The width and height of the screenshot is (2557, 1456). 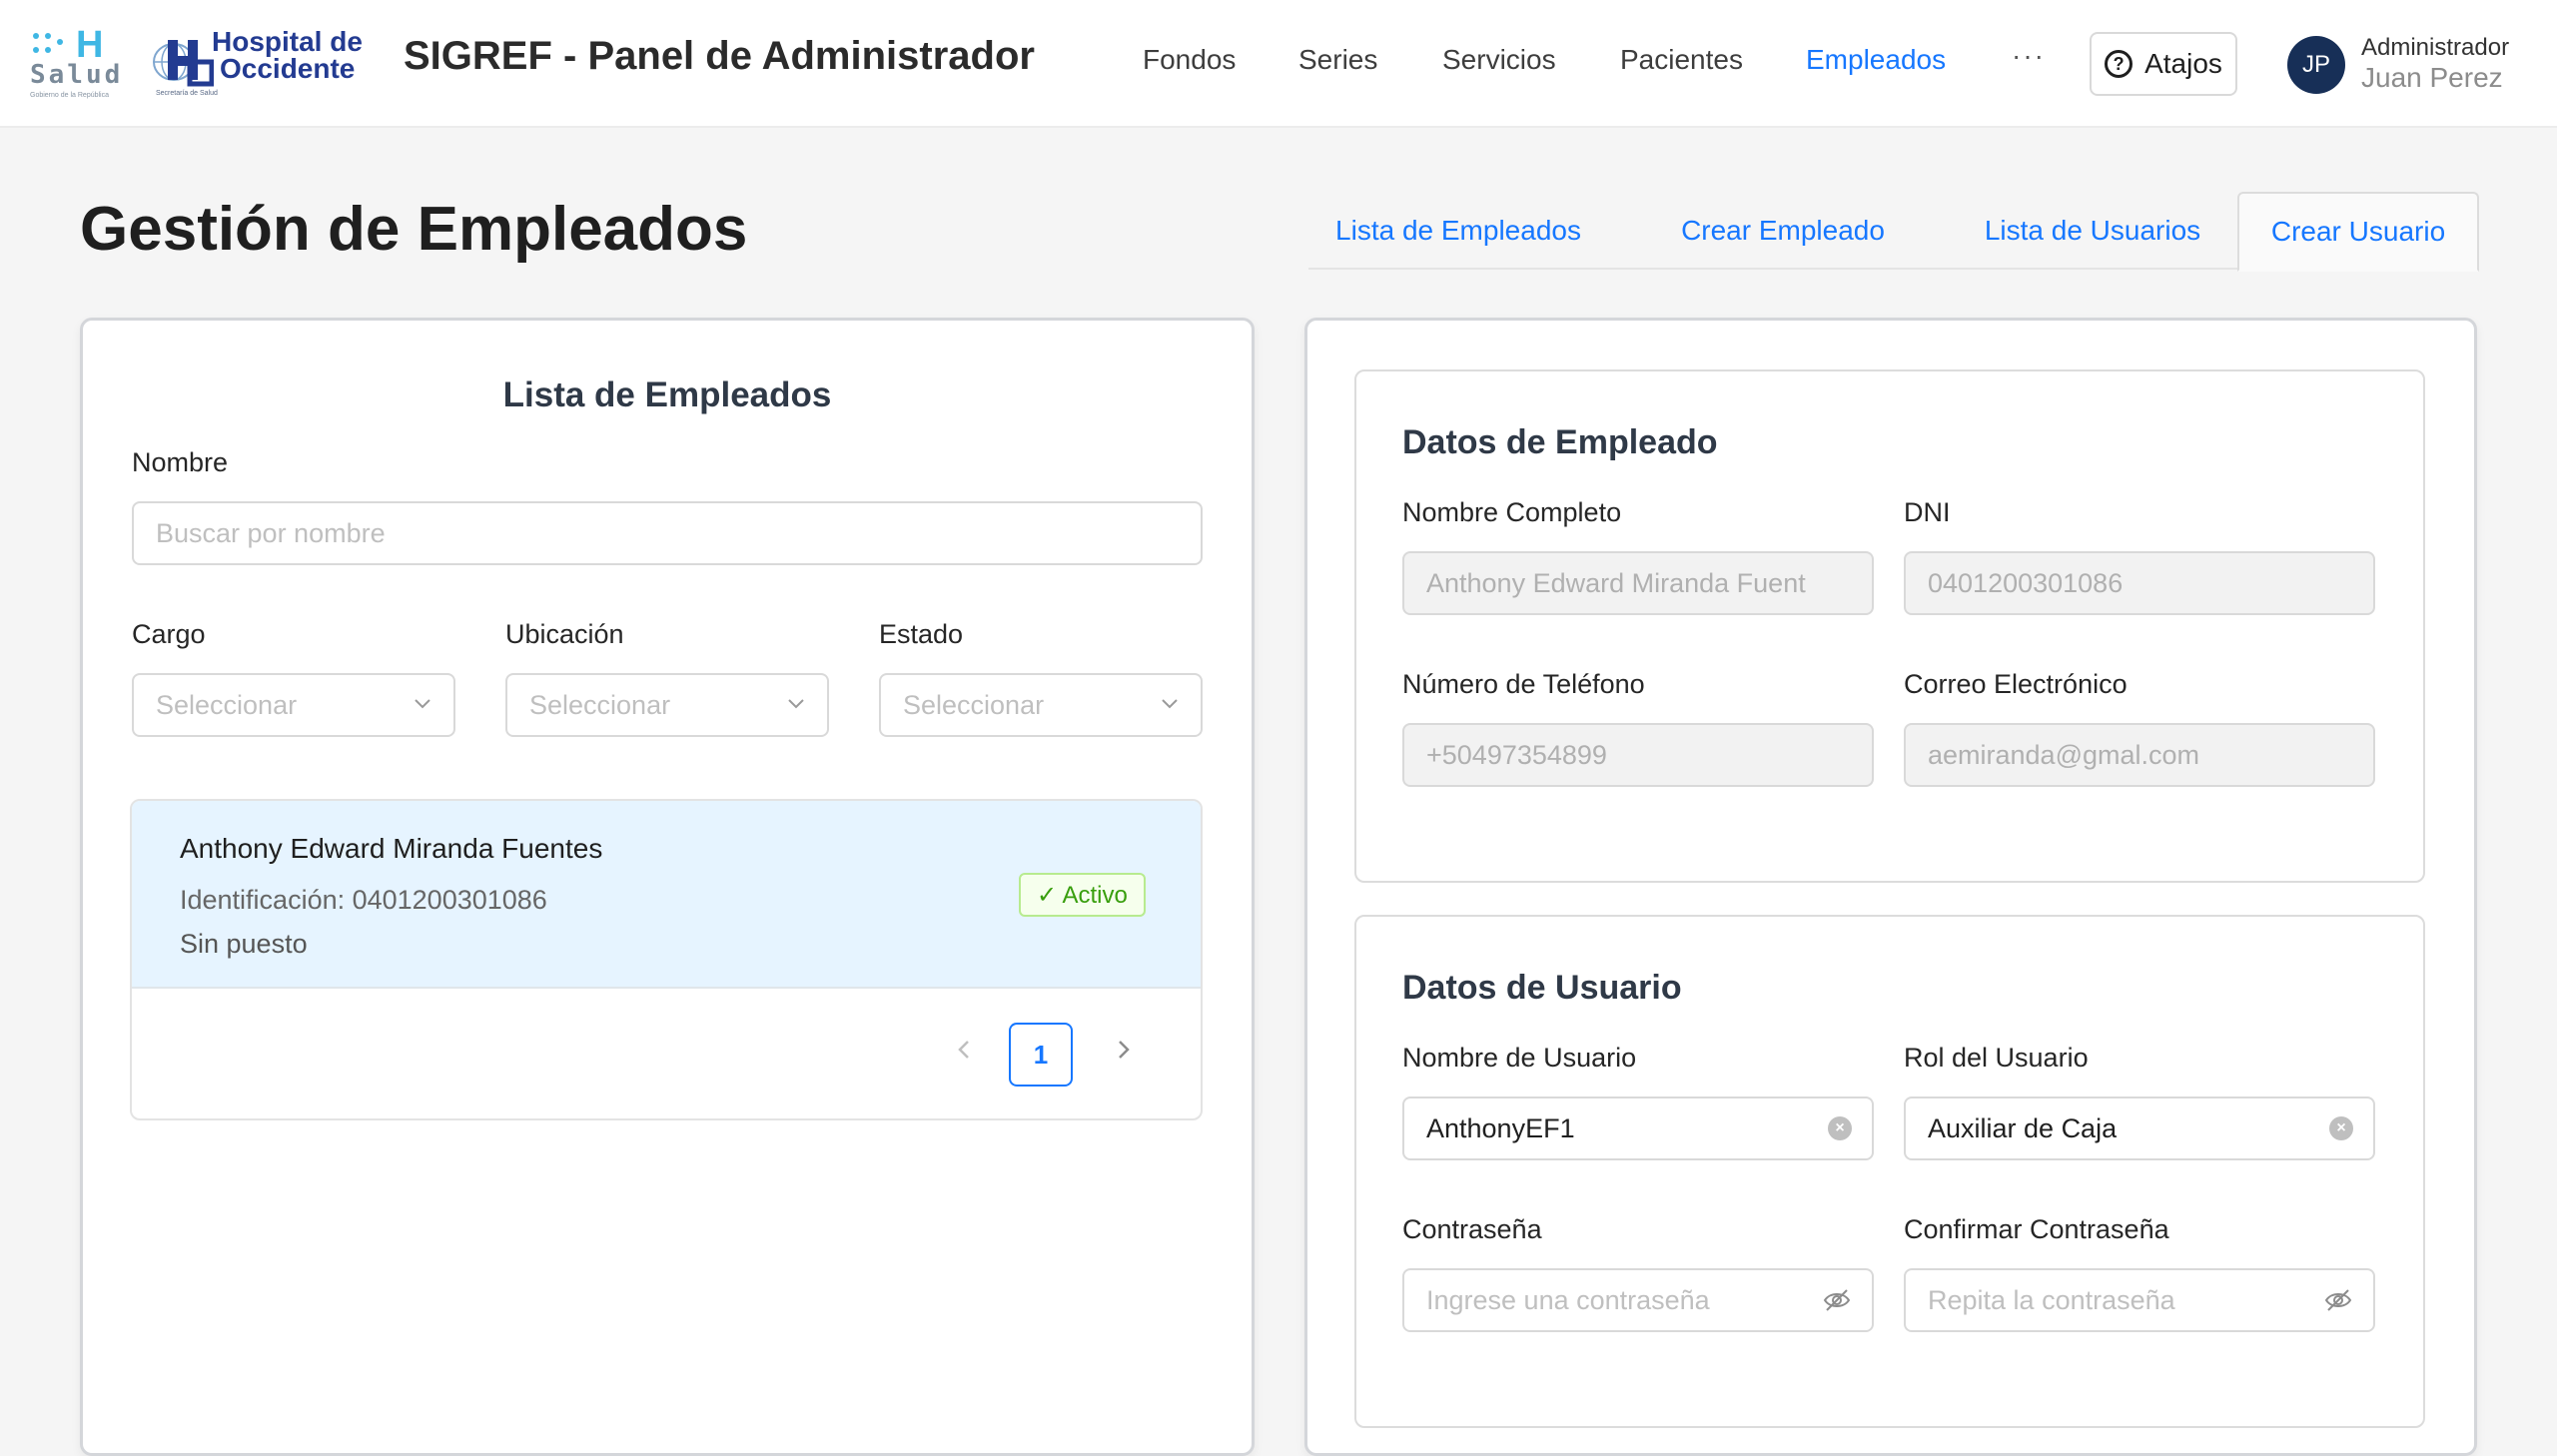 I want to click on hospital-mark-icon, so click(x=183, y=64).